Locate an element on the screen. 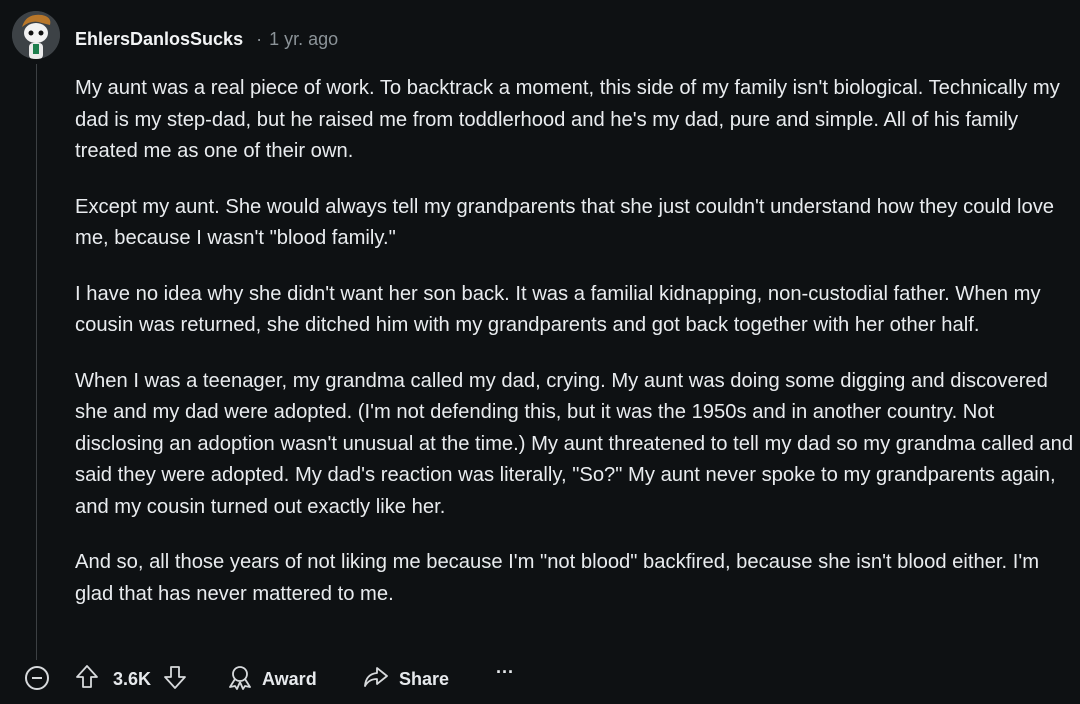 This screenshot has width=1080, height=704. avatar is located at coordinates (36, 35).